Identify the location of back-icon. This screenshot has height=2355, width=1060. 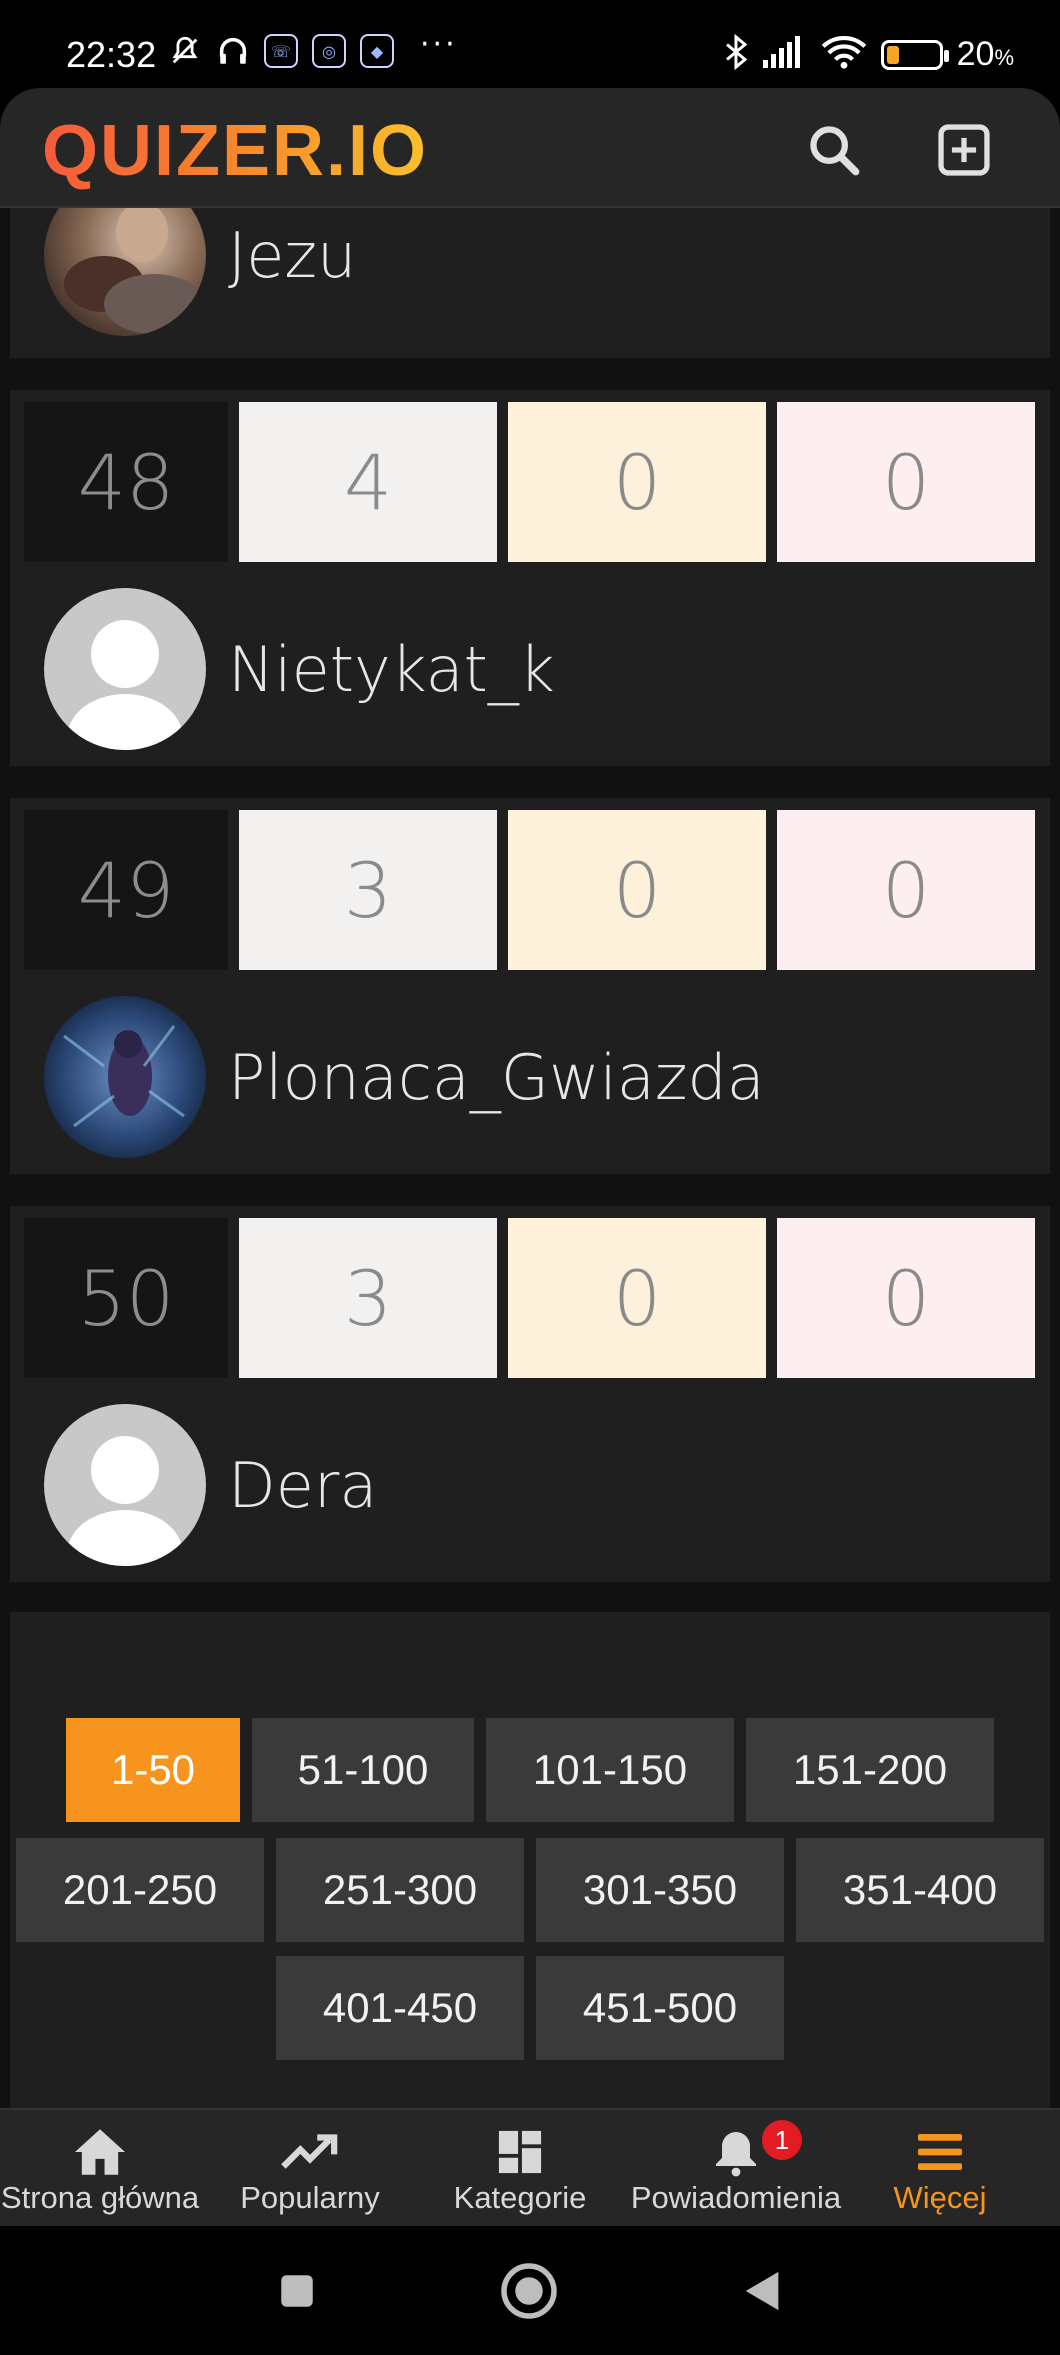
(762, 2291).